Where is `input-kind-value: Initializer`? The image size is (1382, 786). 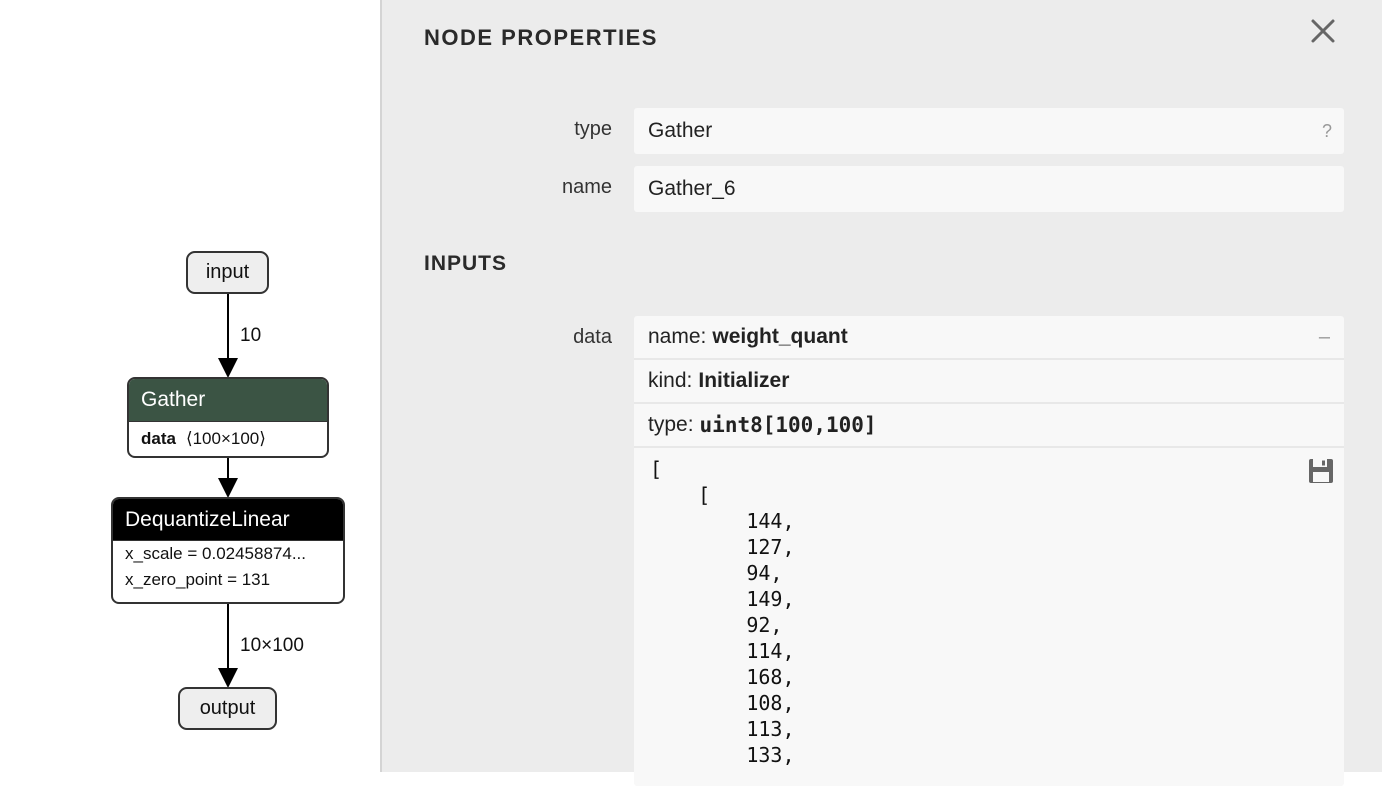
input-kind-value: Initializer is located at coordinates (744, 380).